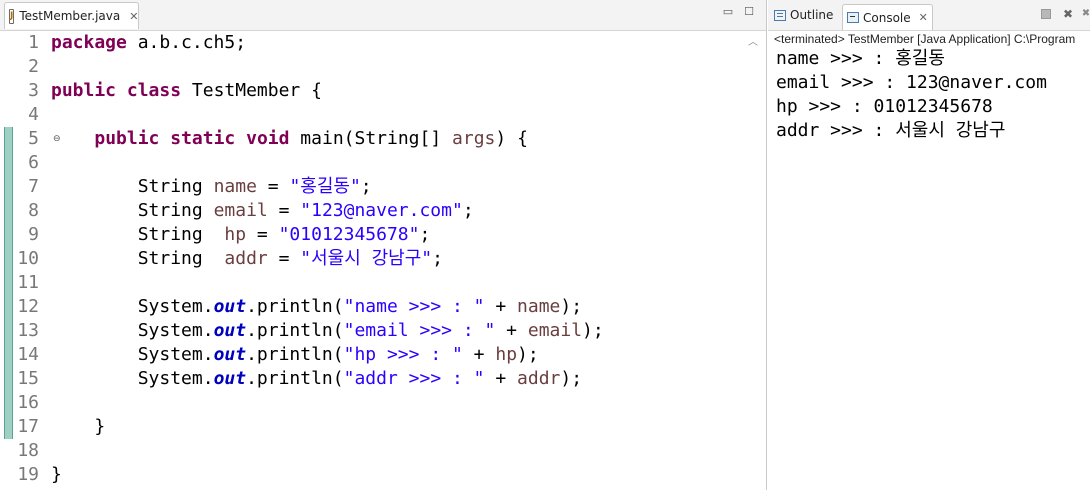  I want to click on console-tab-label: Console, so click(887, 17).